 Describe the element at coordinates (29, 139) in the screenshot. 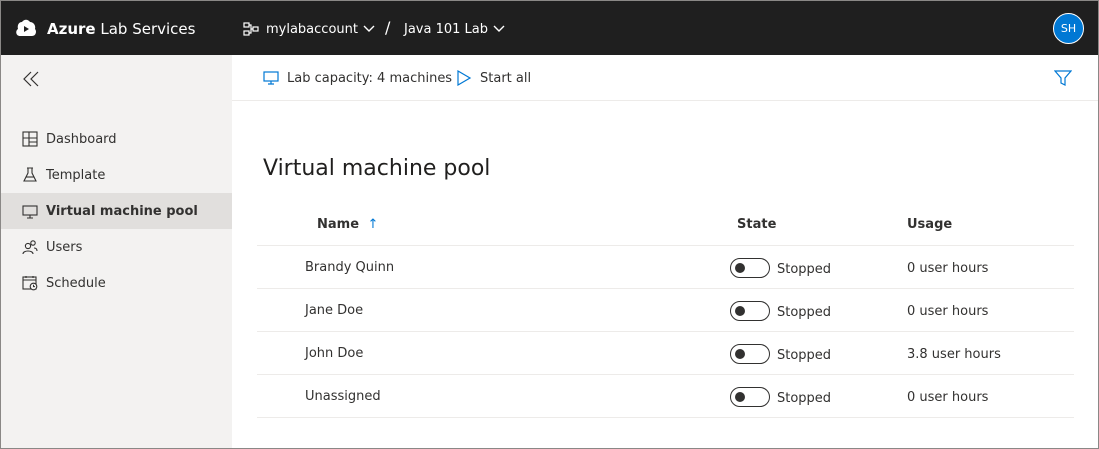

I see `dashboard-icon` at that location.